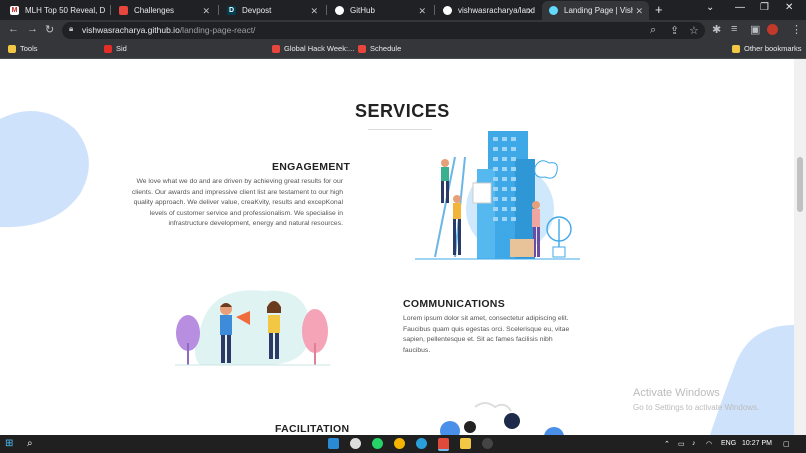  Describe the element at coordinates (496, 10) in the screenshot. I see `tab-label: vishwasracharya/land` at that location.